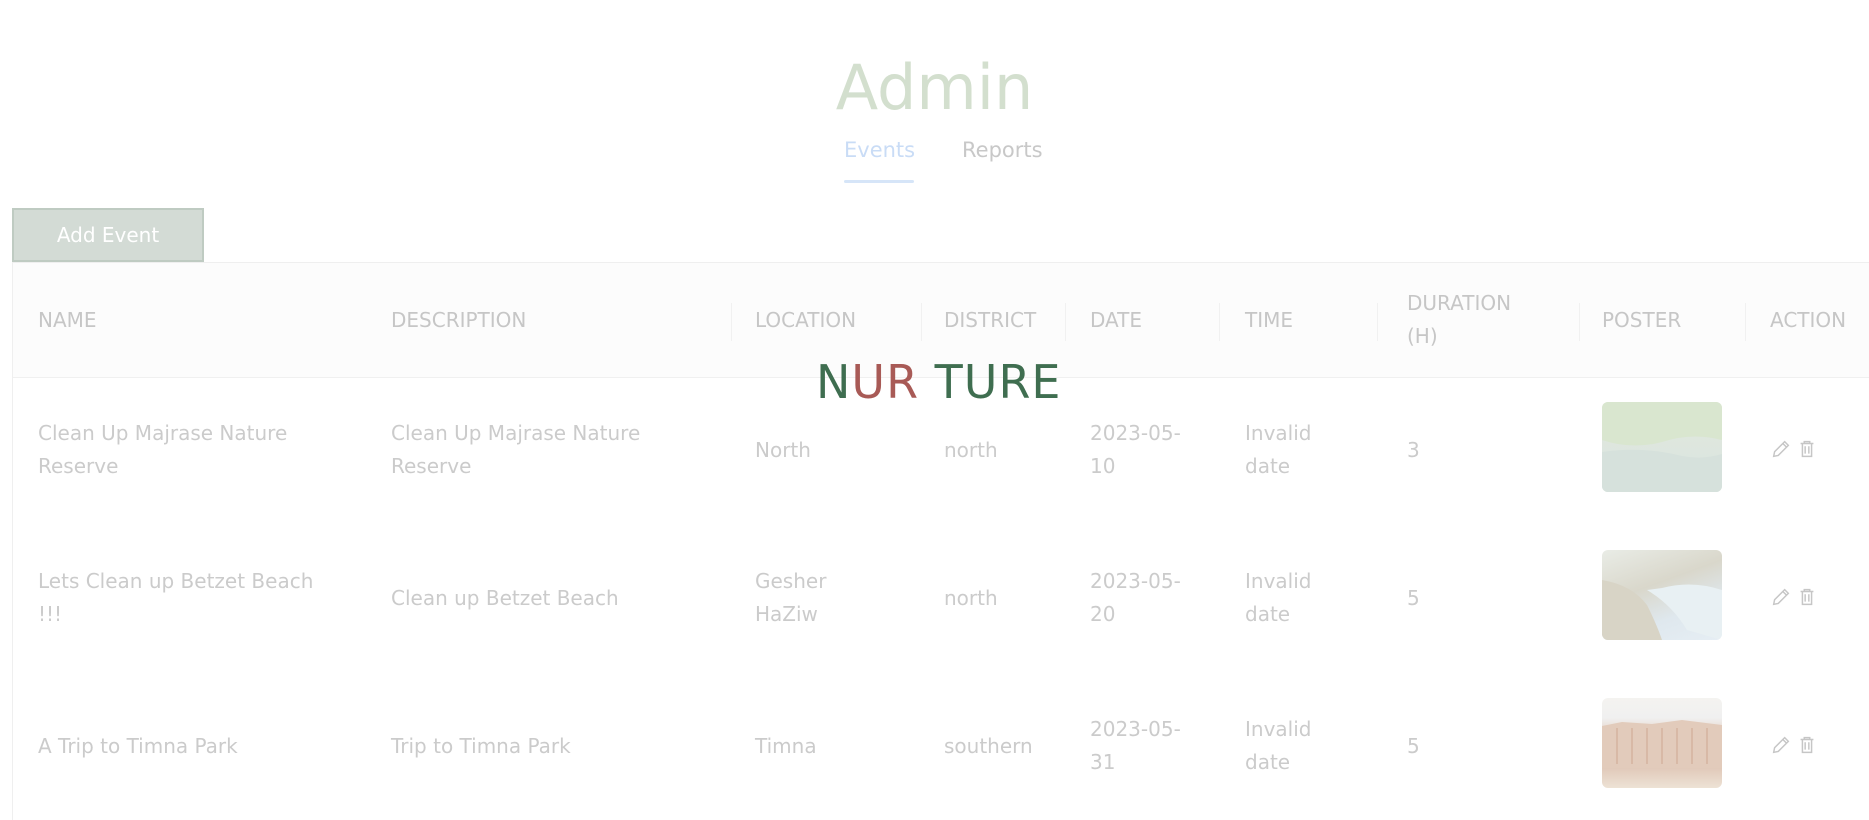 The width and height of the screenshot is (1869, 820). What do you see at coordinates (1808, 320) in the screenshot?
I see `column-header-action: ACTION` at bounding box center [1808, 320].